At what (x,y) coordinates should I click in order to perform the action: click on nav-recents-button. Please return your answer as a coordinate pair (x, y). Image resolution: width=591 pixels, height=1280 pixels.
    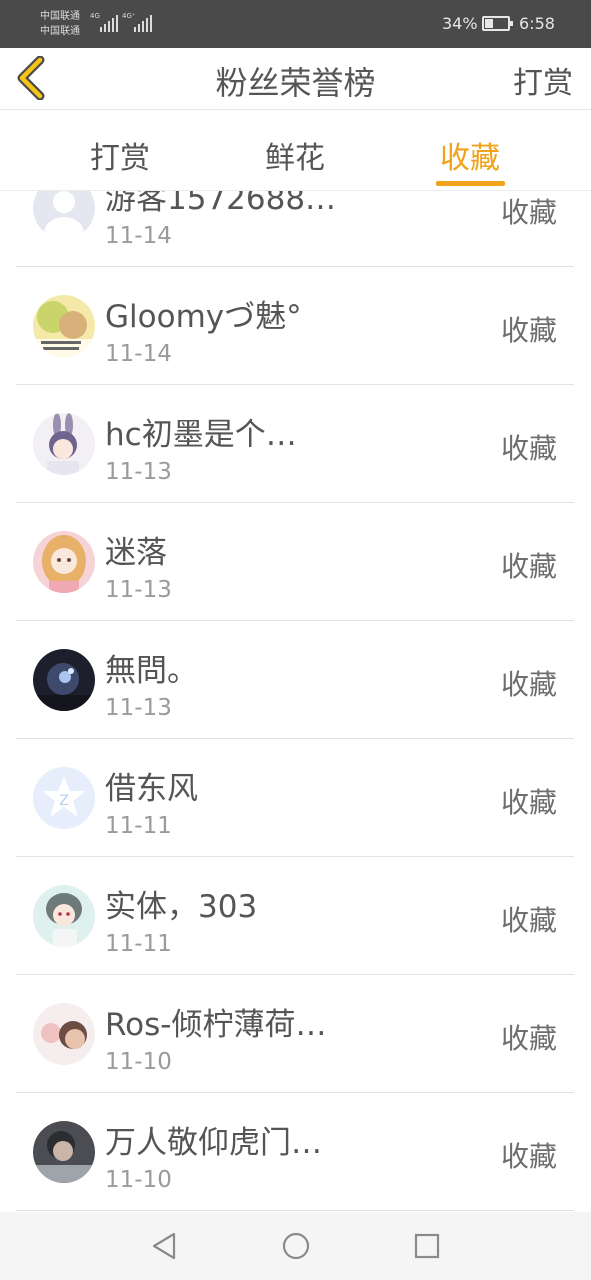
    Looking at the image, I should click on (427, 1246).